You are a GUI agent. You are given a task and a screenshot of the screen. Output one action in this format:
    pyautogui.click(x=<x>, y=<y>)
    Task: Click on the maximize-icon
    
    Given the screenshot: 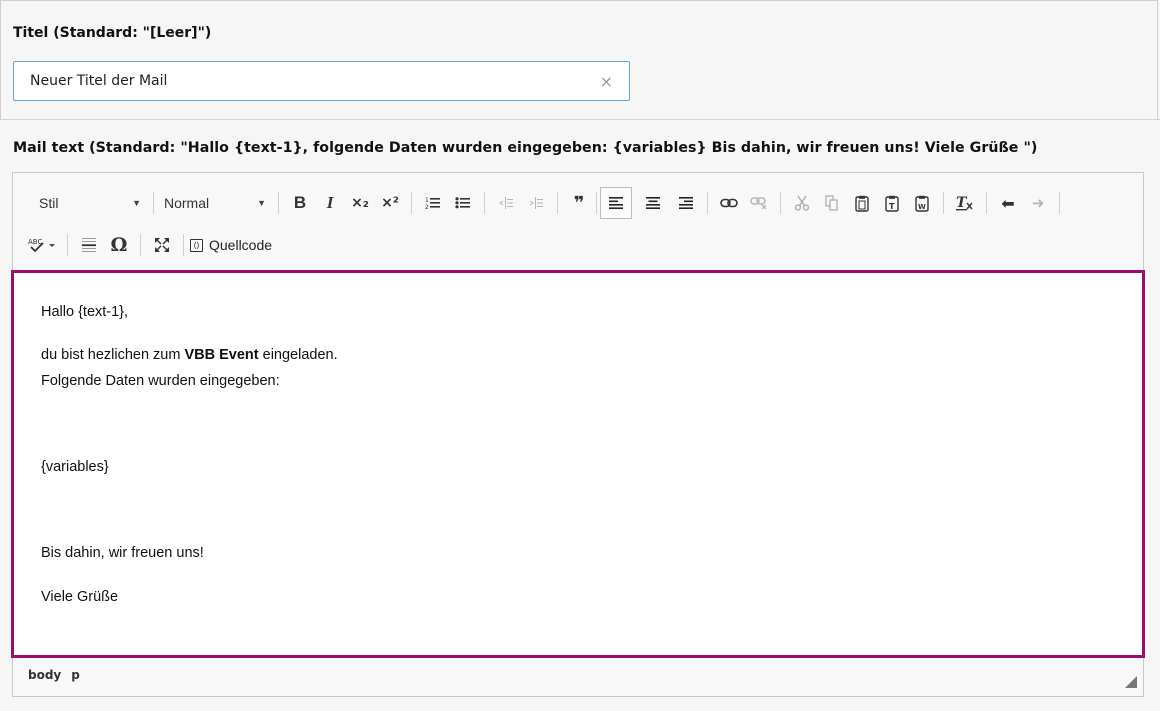 What is the action you would take?
    pyautogui.click(x=162, y=245)
    